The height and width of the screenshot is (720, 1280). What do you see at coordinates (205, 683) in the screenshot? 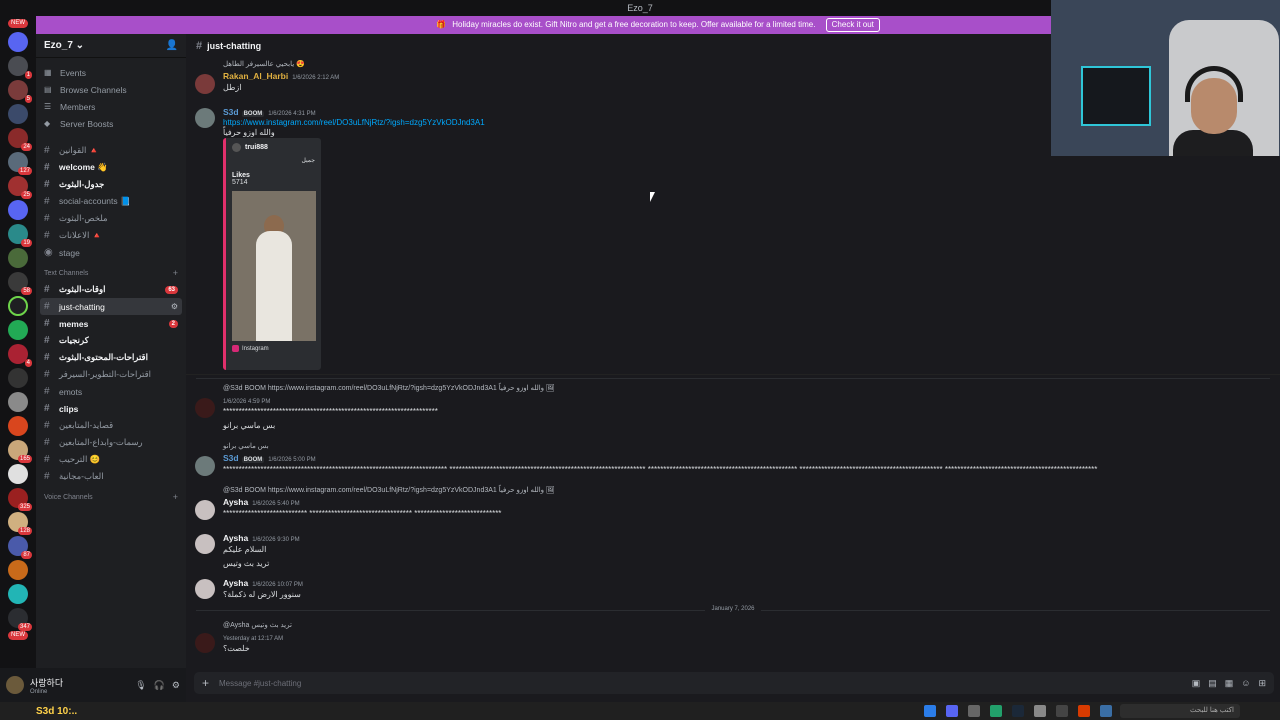
I see `attach-plus-icon: +` at bounding box center [205, 683].